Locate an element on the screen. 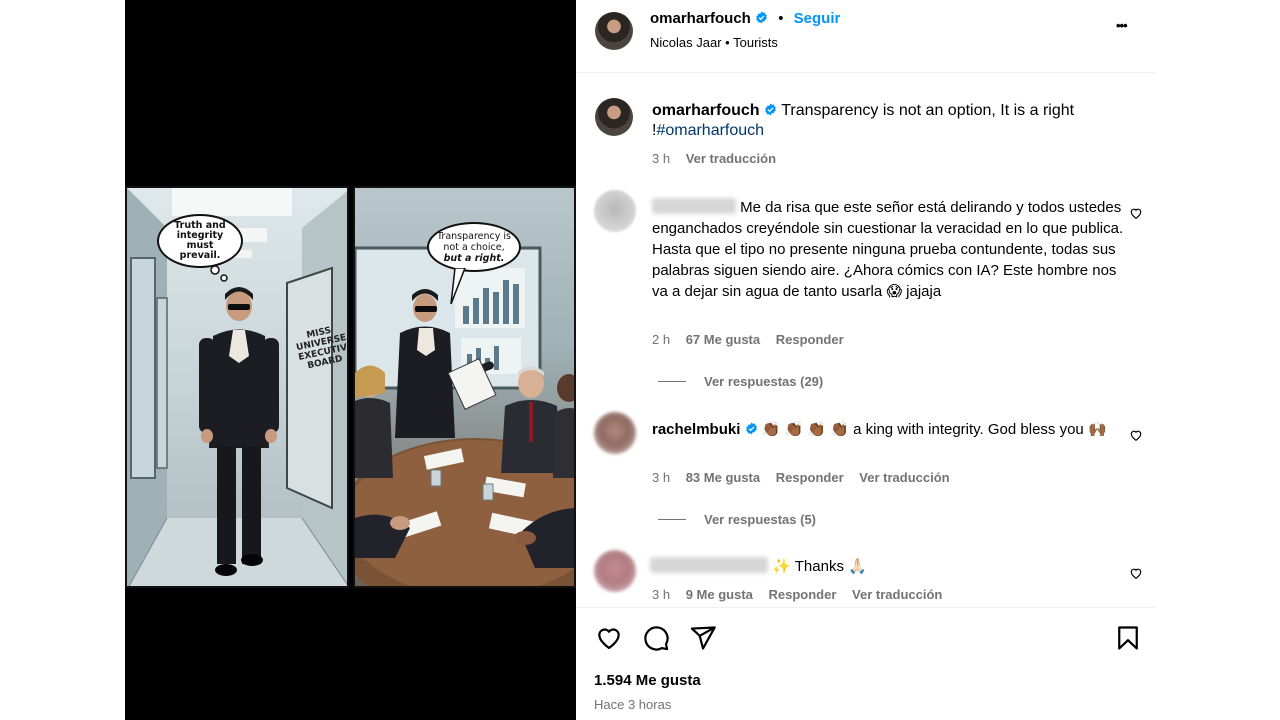 Image resolution: width=1280 pixels, height=720 pixels. comment-1-view-replies: Ver respuestas (29) is located at coordinates (740, 381).